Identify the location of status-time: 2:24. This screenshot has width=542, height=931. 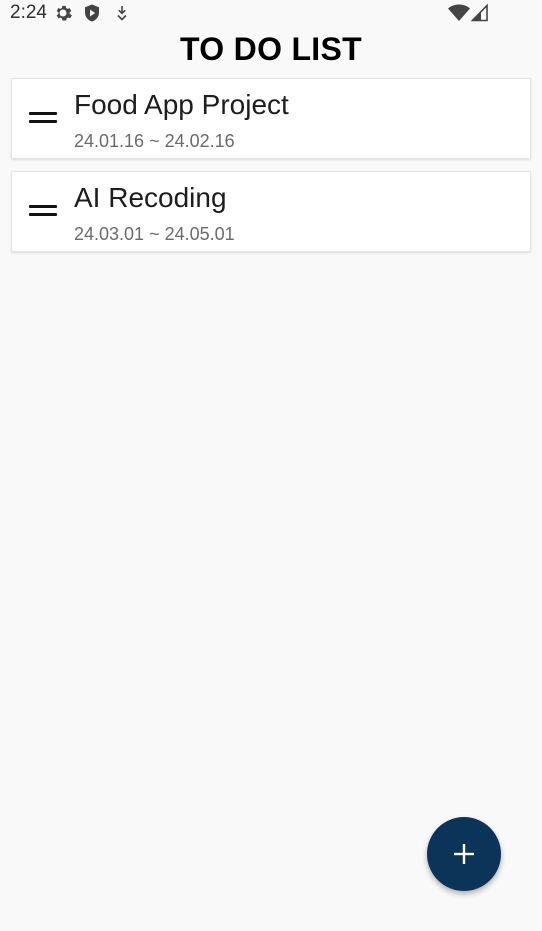
(28, 12).